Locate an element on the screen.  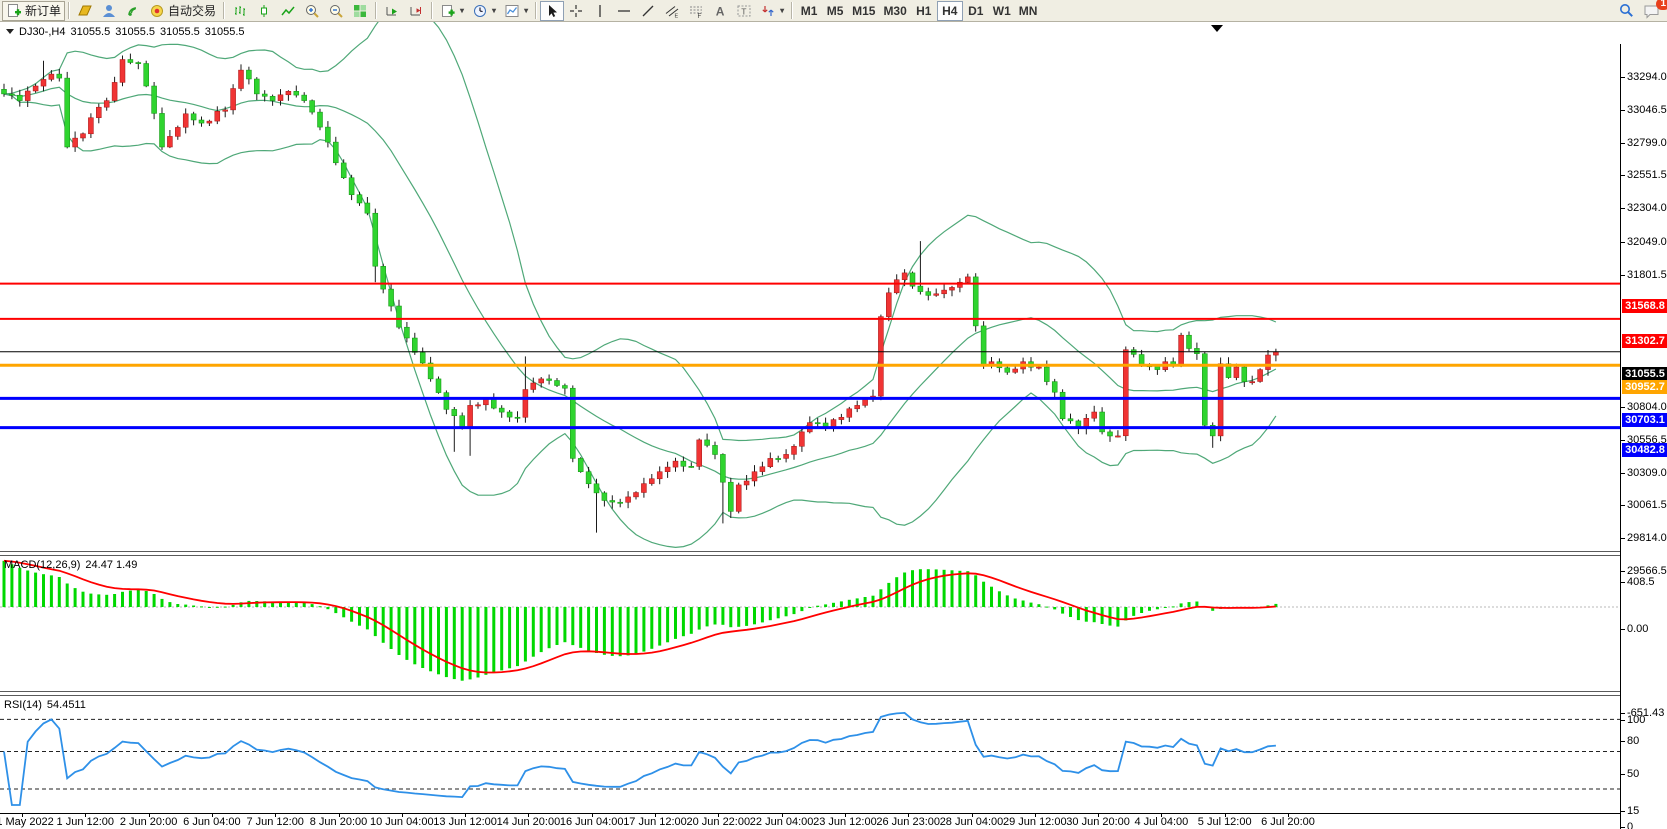
arrows-tool-button: ▾ is located at coordinates (772, 11).